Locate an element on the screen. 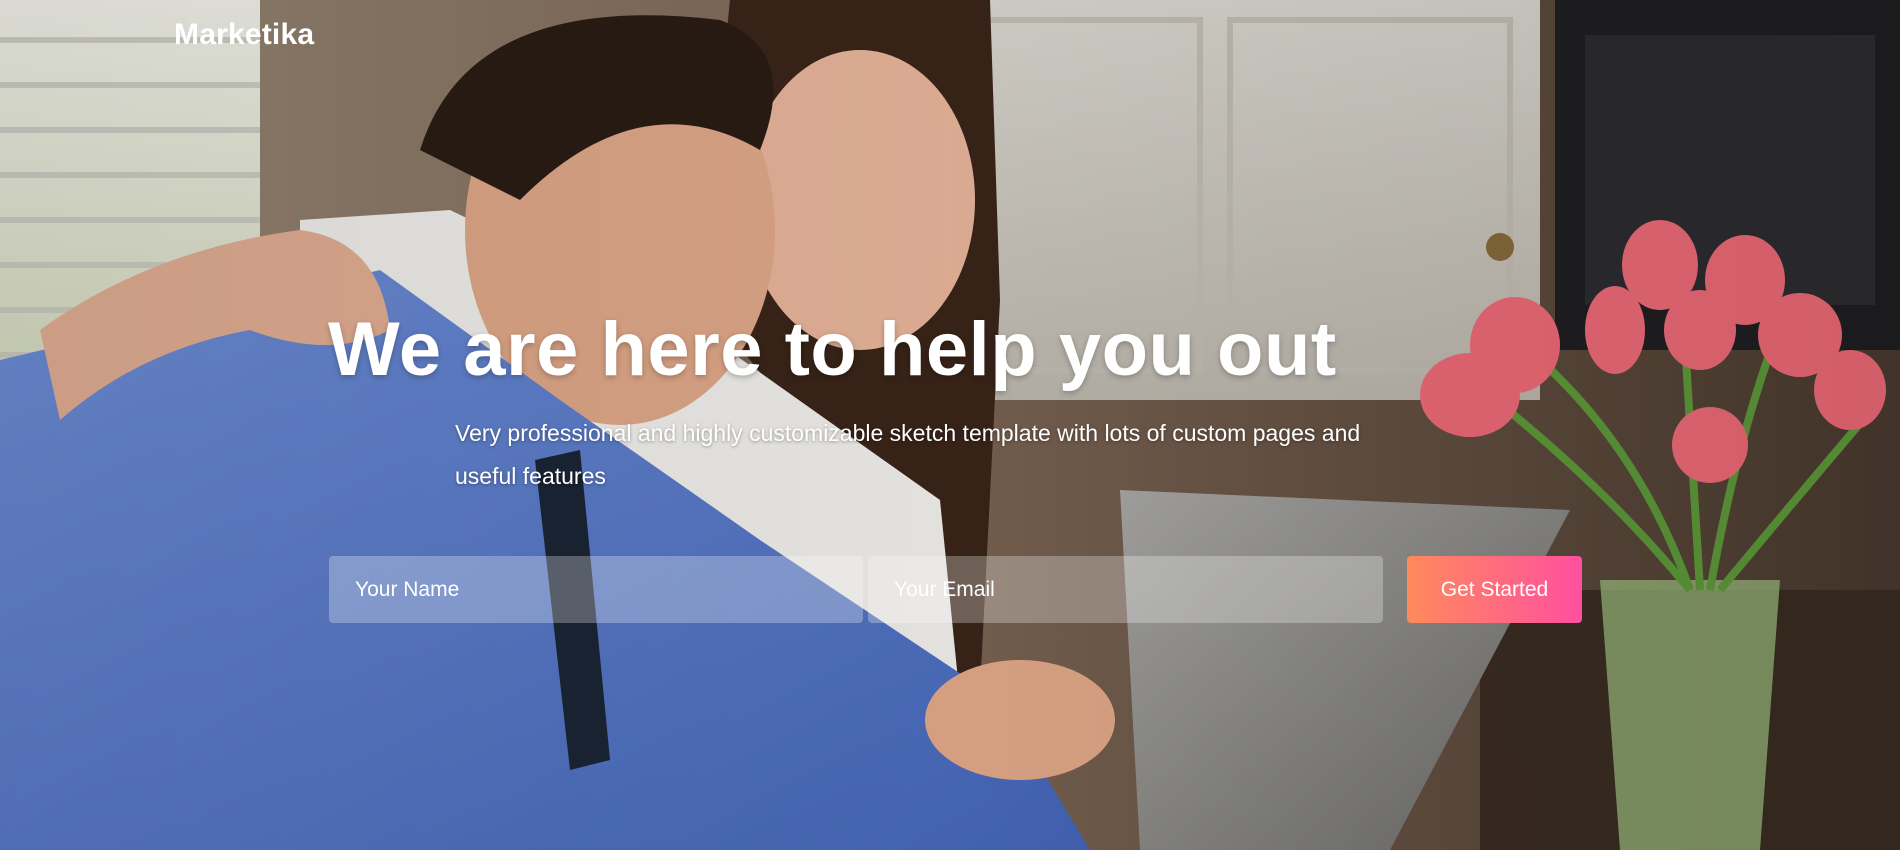  hero-headline: We are here to help you out is located at coordinates (832, 349).